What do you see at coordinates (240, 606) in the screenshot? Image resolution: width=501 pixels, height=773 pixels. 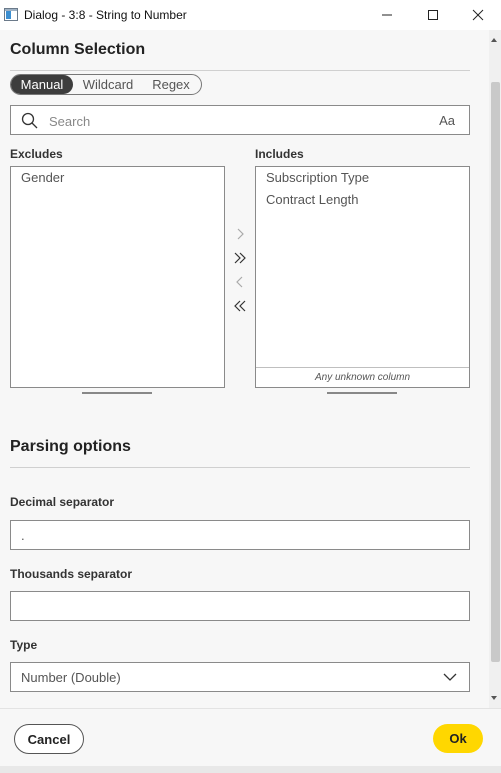 I see `thousands-separator-field` at bounding box center [240, 606].